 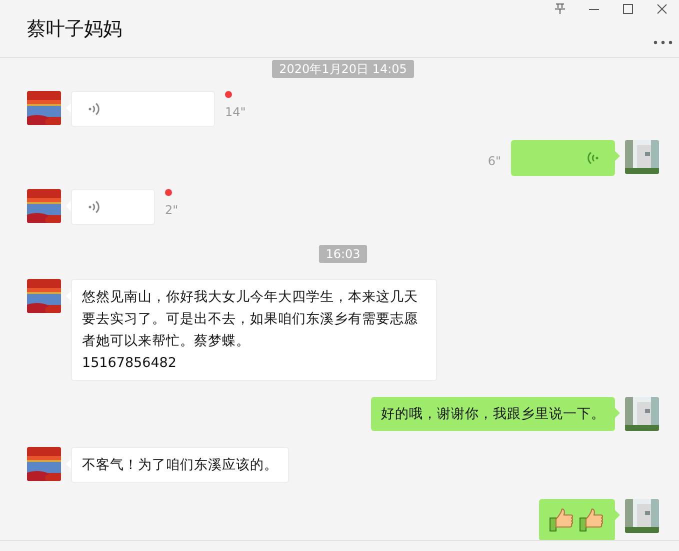 What do you see at coordinates (343, 69) in the screenshot?
I see `timestamp: 2020年1月20日 14:05` at bounding box center [343, 69].